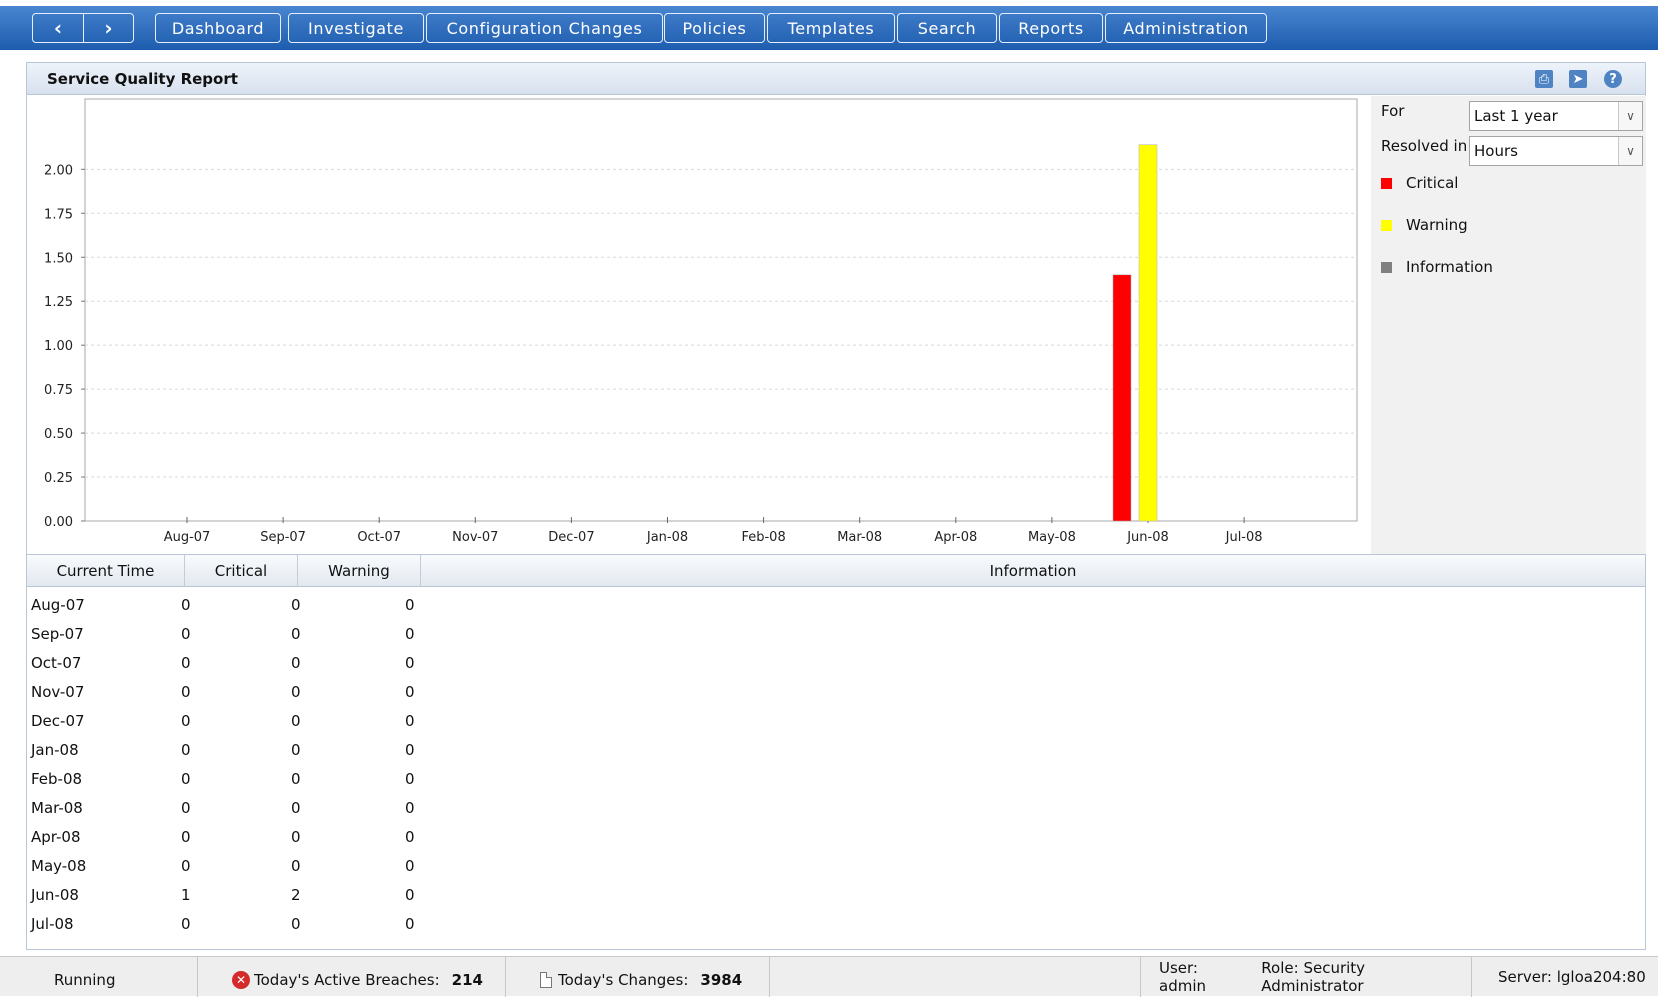 This screenshot has width=1658, height=997. Describe the element at coordinates (836, 837) in the screenshot. I see `table-row: Apr-08 0 0 0` at that location.